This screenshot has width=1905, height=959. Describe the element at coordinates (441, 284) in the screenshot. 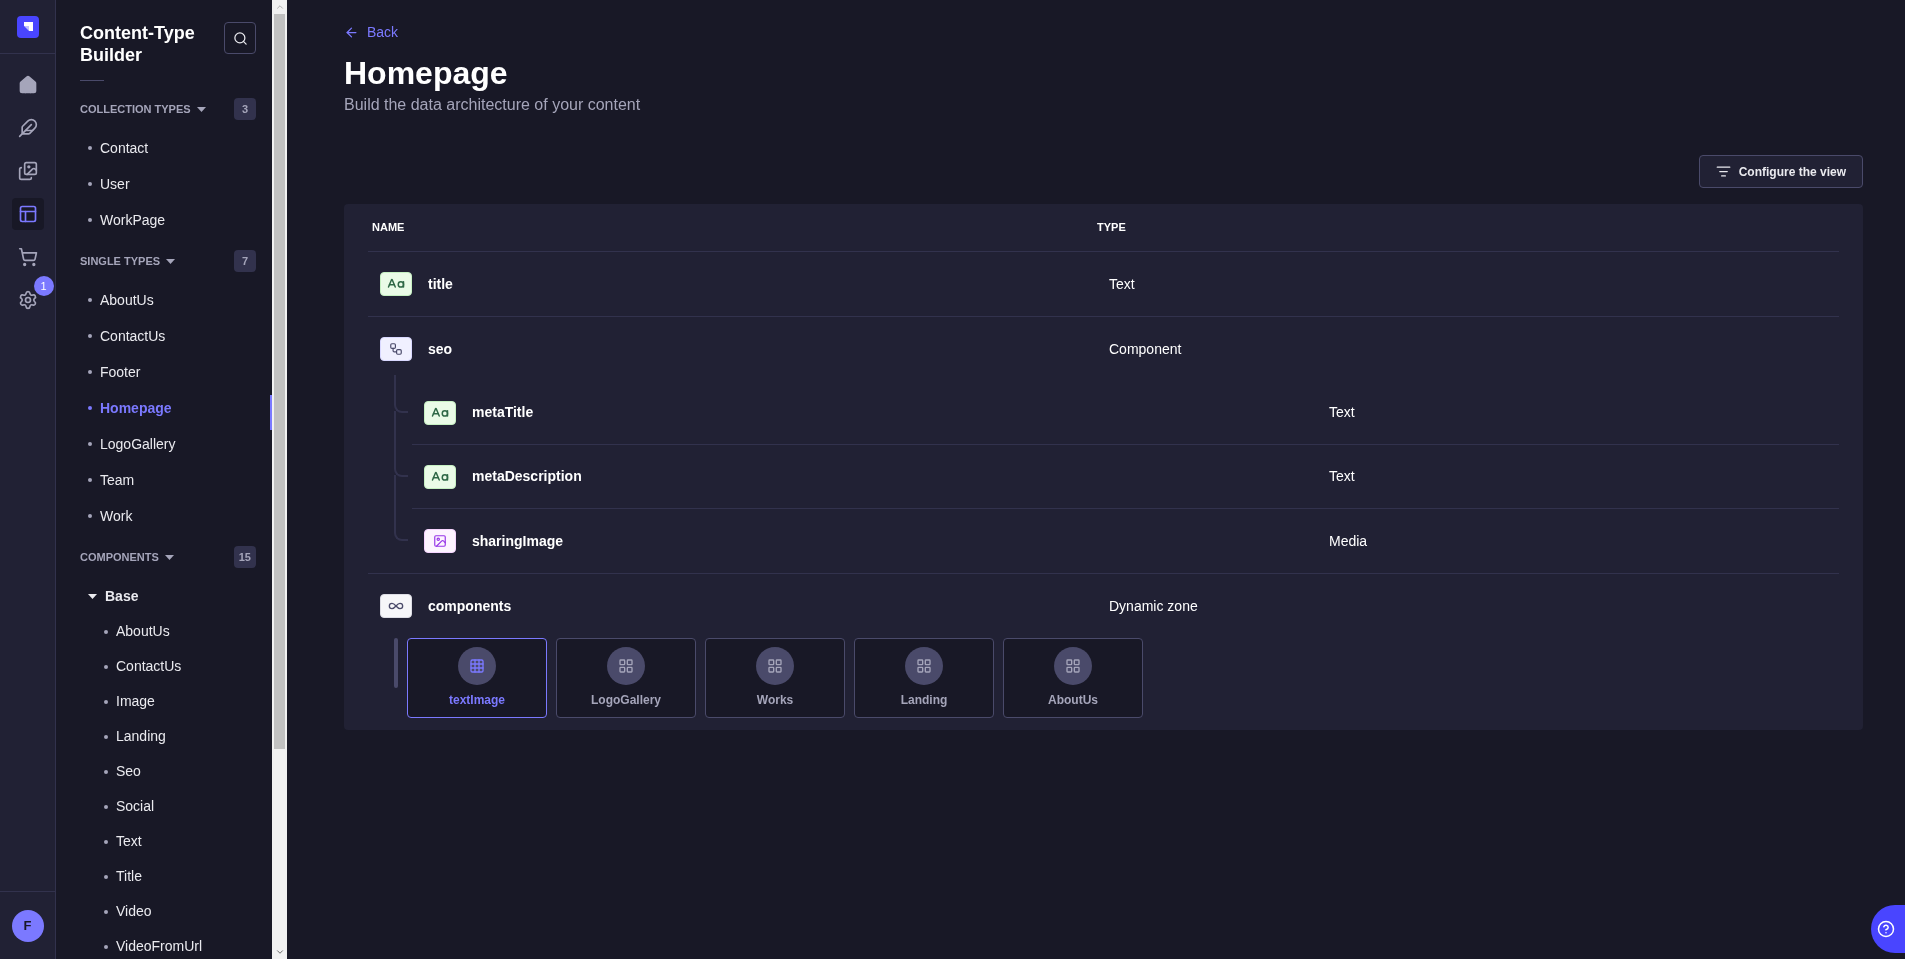

I see `field-name: title` at that location.